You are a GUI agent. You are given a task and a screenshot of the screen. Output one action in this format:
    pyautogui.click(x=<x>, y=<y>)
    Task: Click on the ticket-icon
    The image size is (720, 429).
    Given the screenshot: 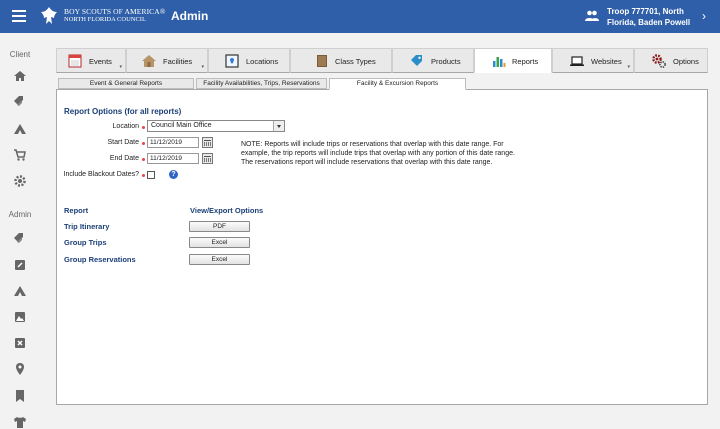 What is the action you would take?
    pyautogui.click(x=20, y=265)
    